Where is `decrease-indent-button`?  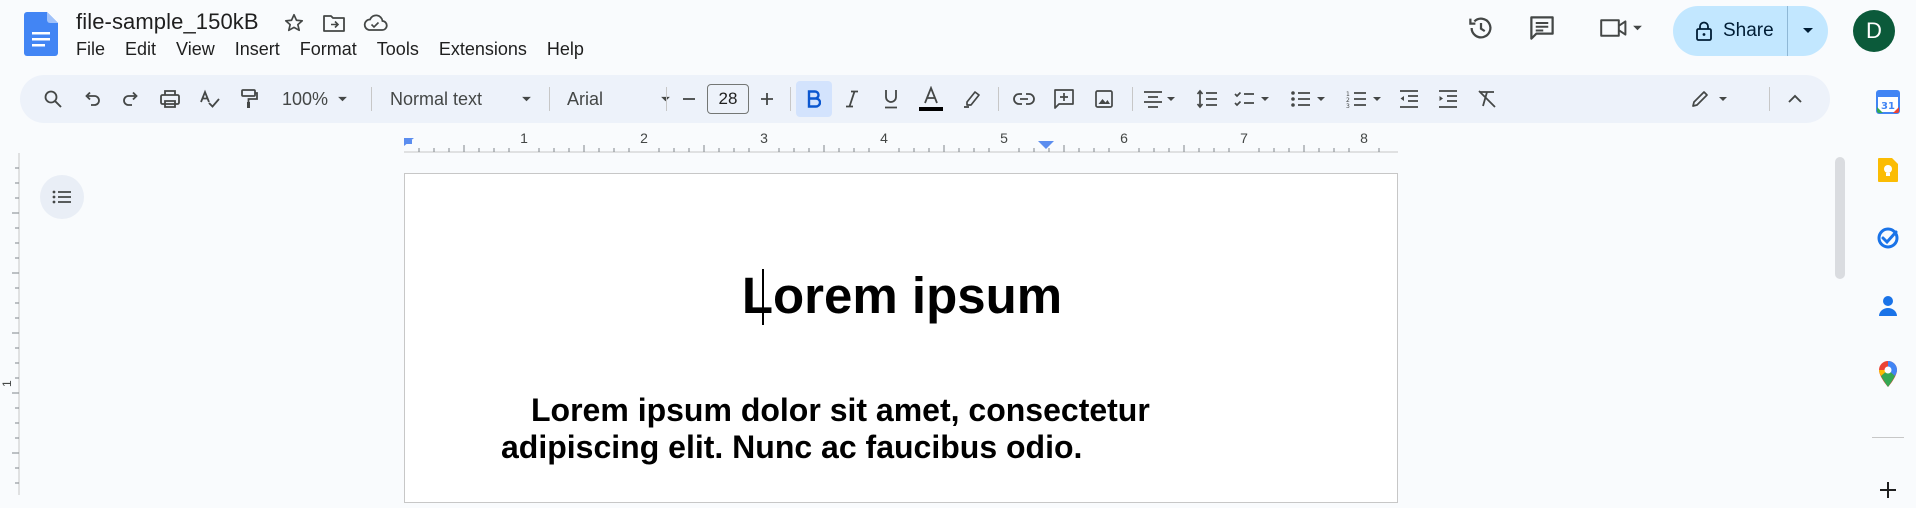
decrease-indent-button is located at coordinates (1409, 99).